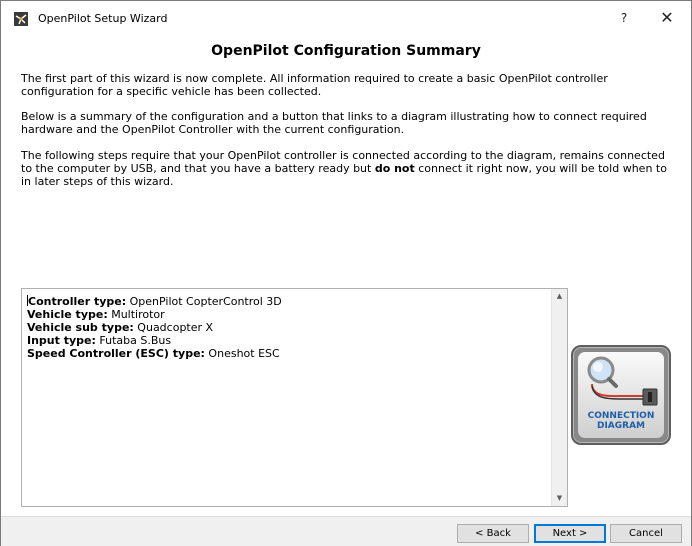 The image size is (692, 546). What do you see at coordinates (394, 168) in the screenshot?
I see `instructions-emphasis: do not` at bounding box center [394, 168].